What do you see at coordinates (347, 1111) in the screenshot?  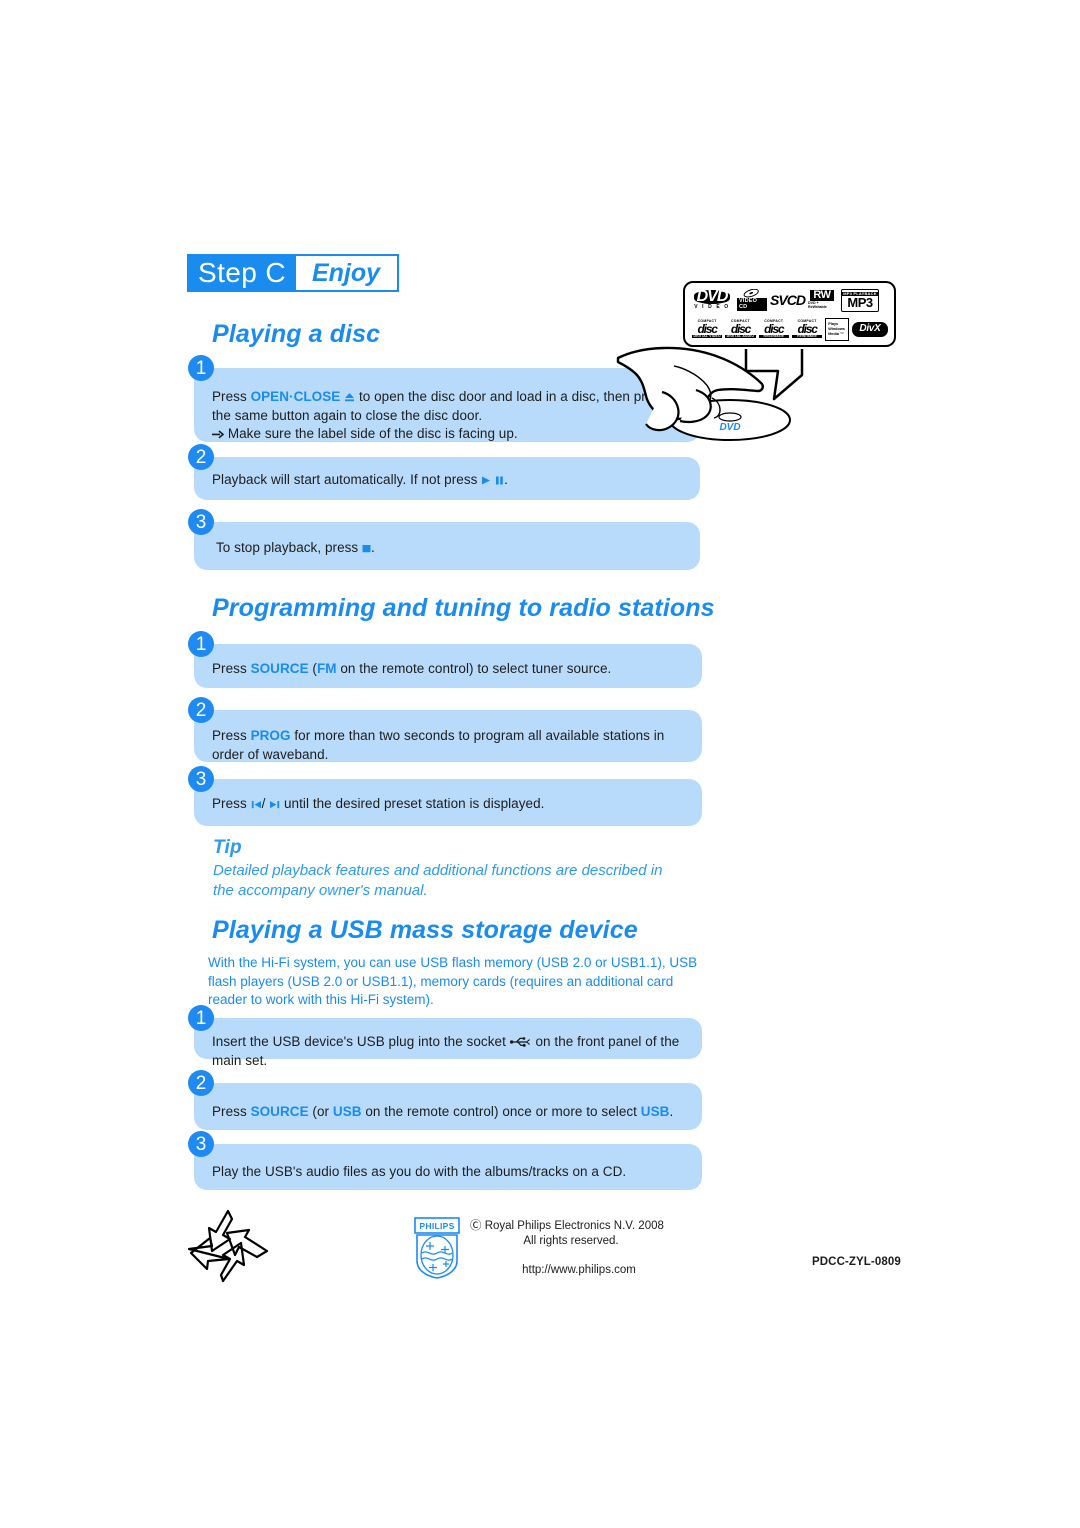 I see `usb-keyword-remote: USB` at bounding box center [347, 1111].